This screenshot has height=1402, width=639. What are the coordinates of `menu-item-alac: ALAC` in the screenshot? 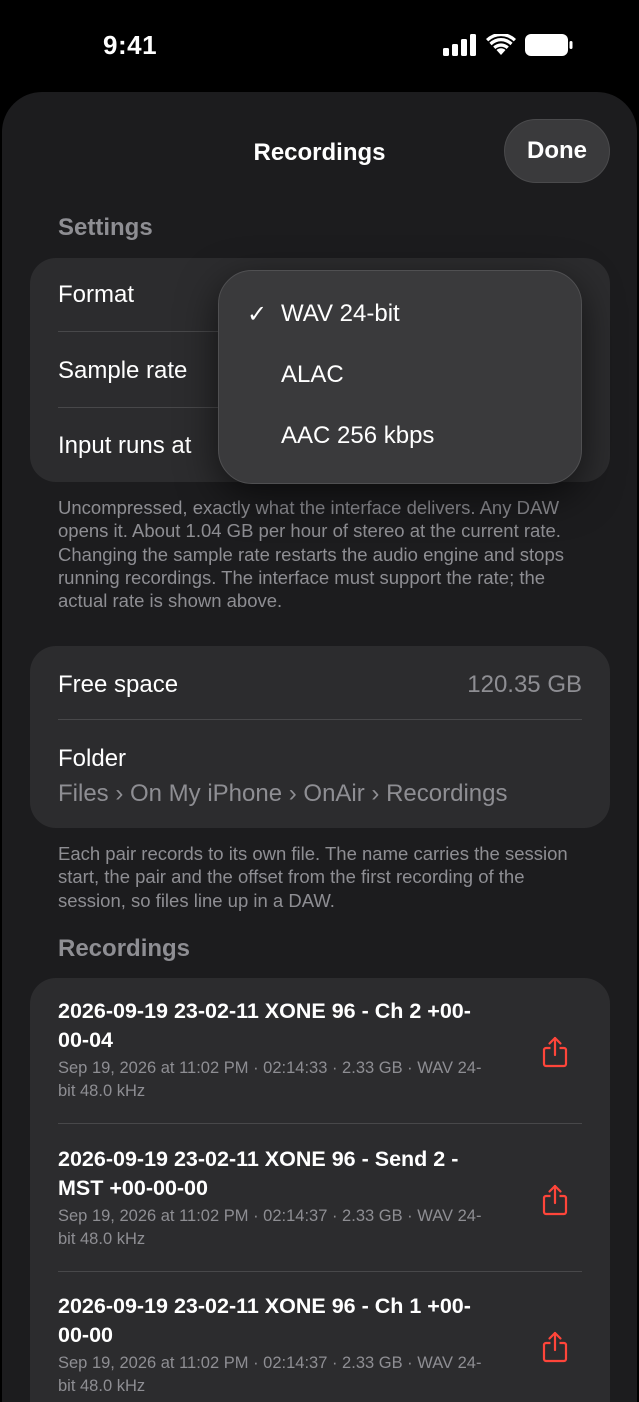 It's located at (312, 375).